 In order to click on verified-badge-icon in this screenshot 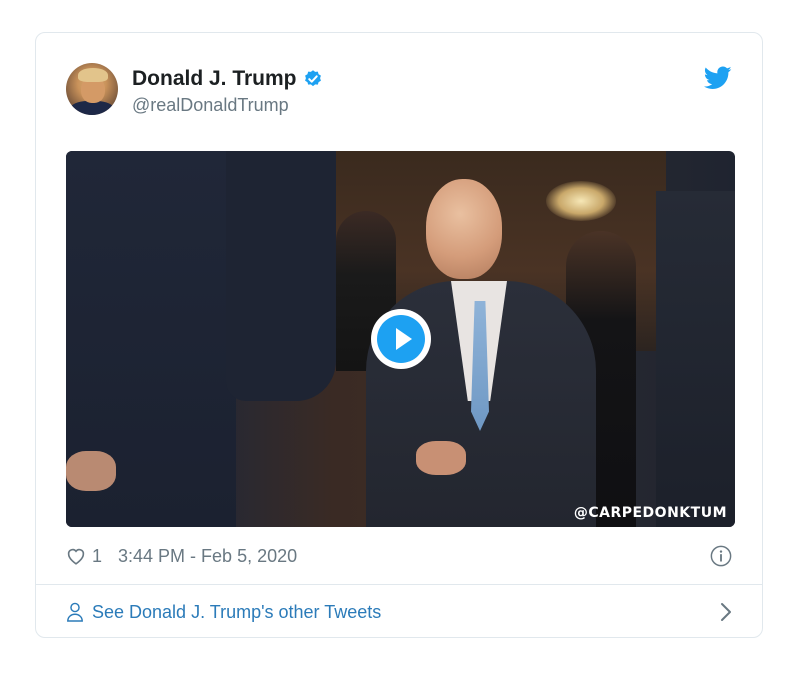, I will do `click(312, 78)`.